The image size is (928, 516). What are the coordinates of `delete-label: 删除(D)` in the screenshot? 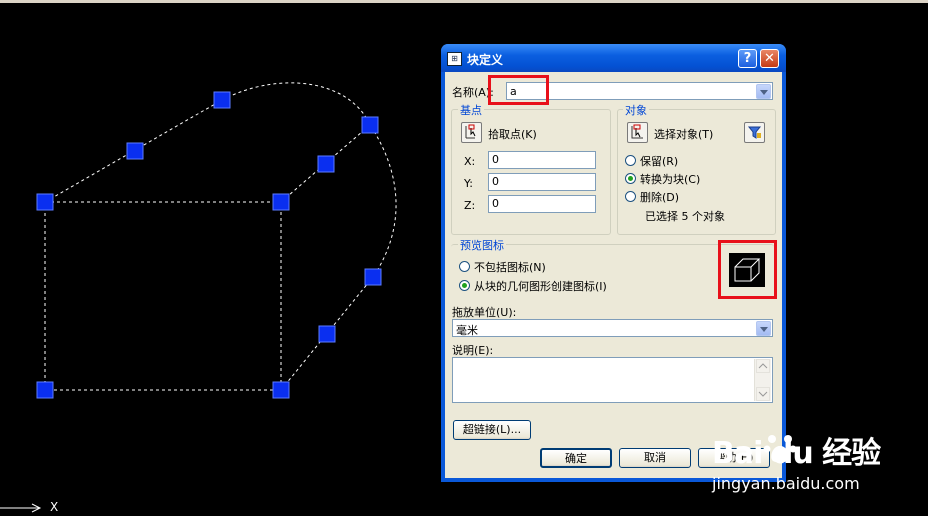 It's located at (659, 197).